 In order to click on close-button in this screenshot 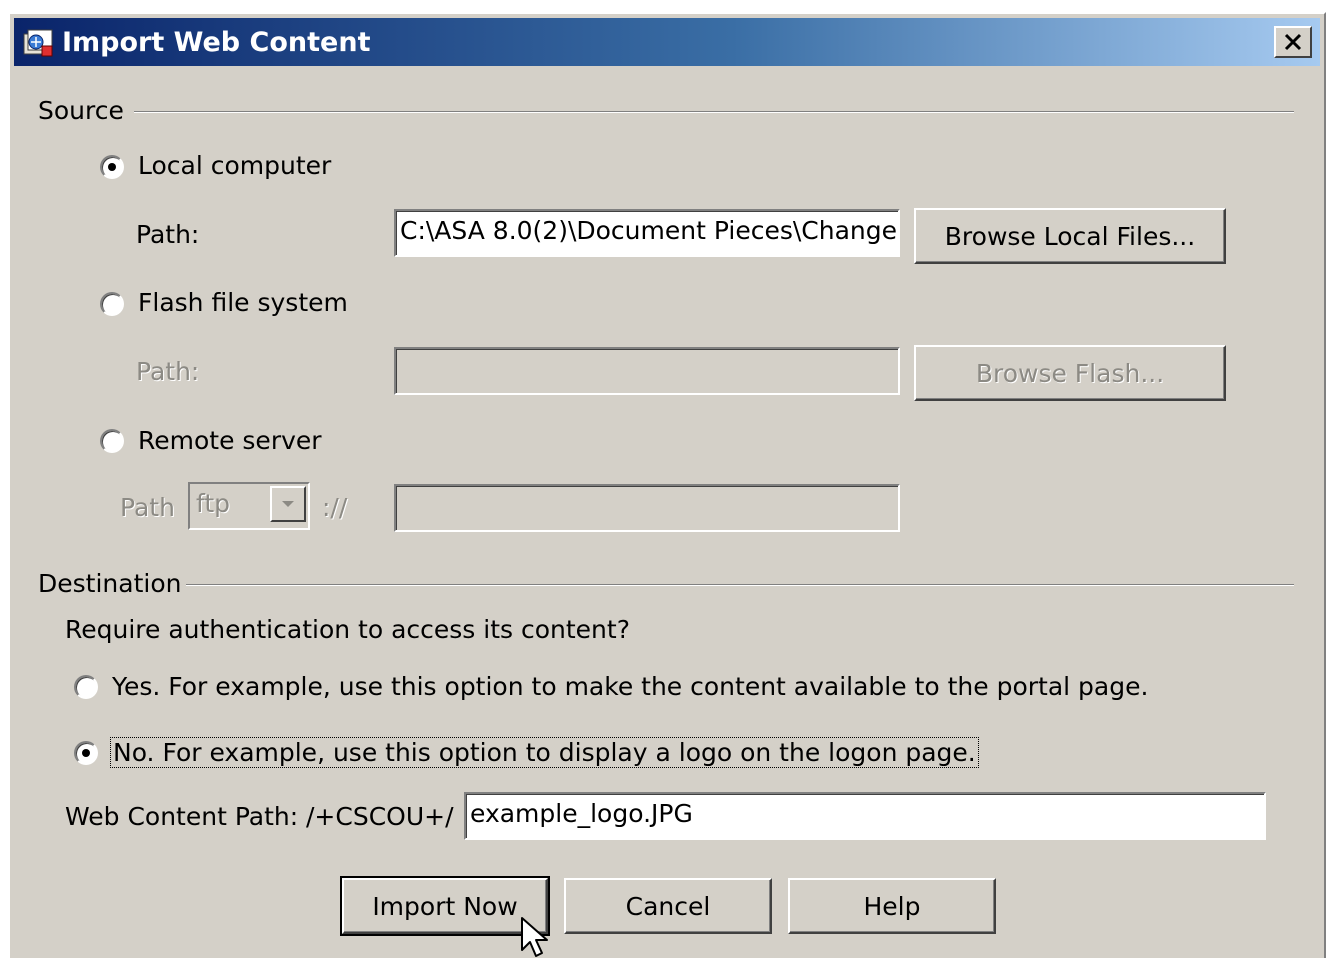, I will do `click(1293, 42)`.